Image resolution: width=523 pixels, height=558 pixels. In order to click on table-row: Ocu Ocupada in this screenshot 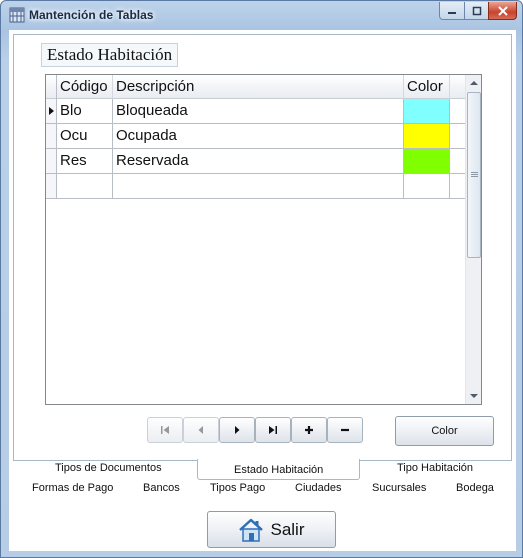, I will do `click(255, 136)`.